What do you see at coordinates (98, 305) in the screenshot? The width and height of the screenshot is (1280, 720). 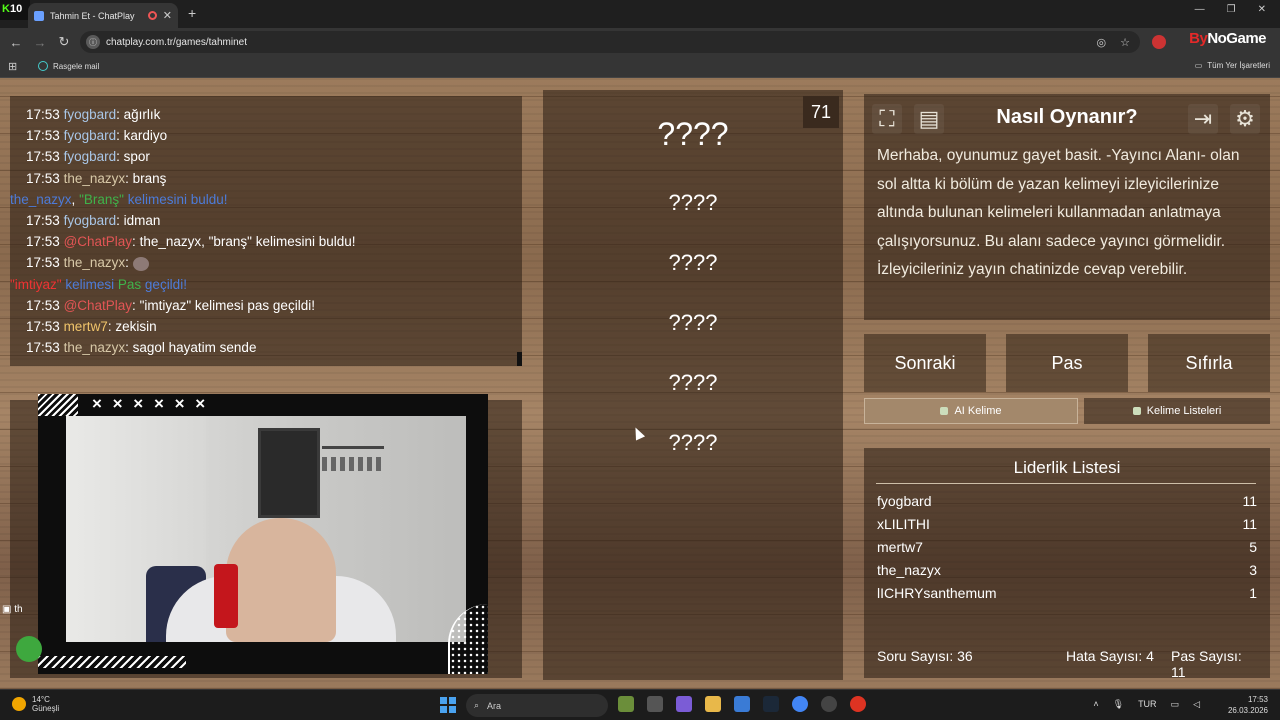 I see `chat-user: @ChatPlay` at bounding box center [98, 305].